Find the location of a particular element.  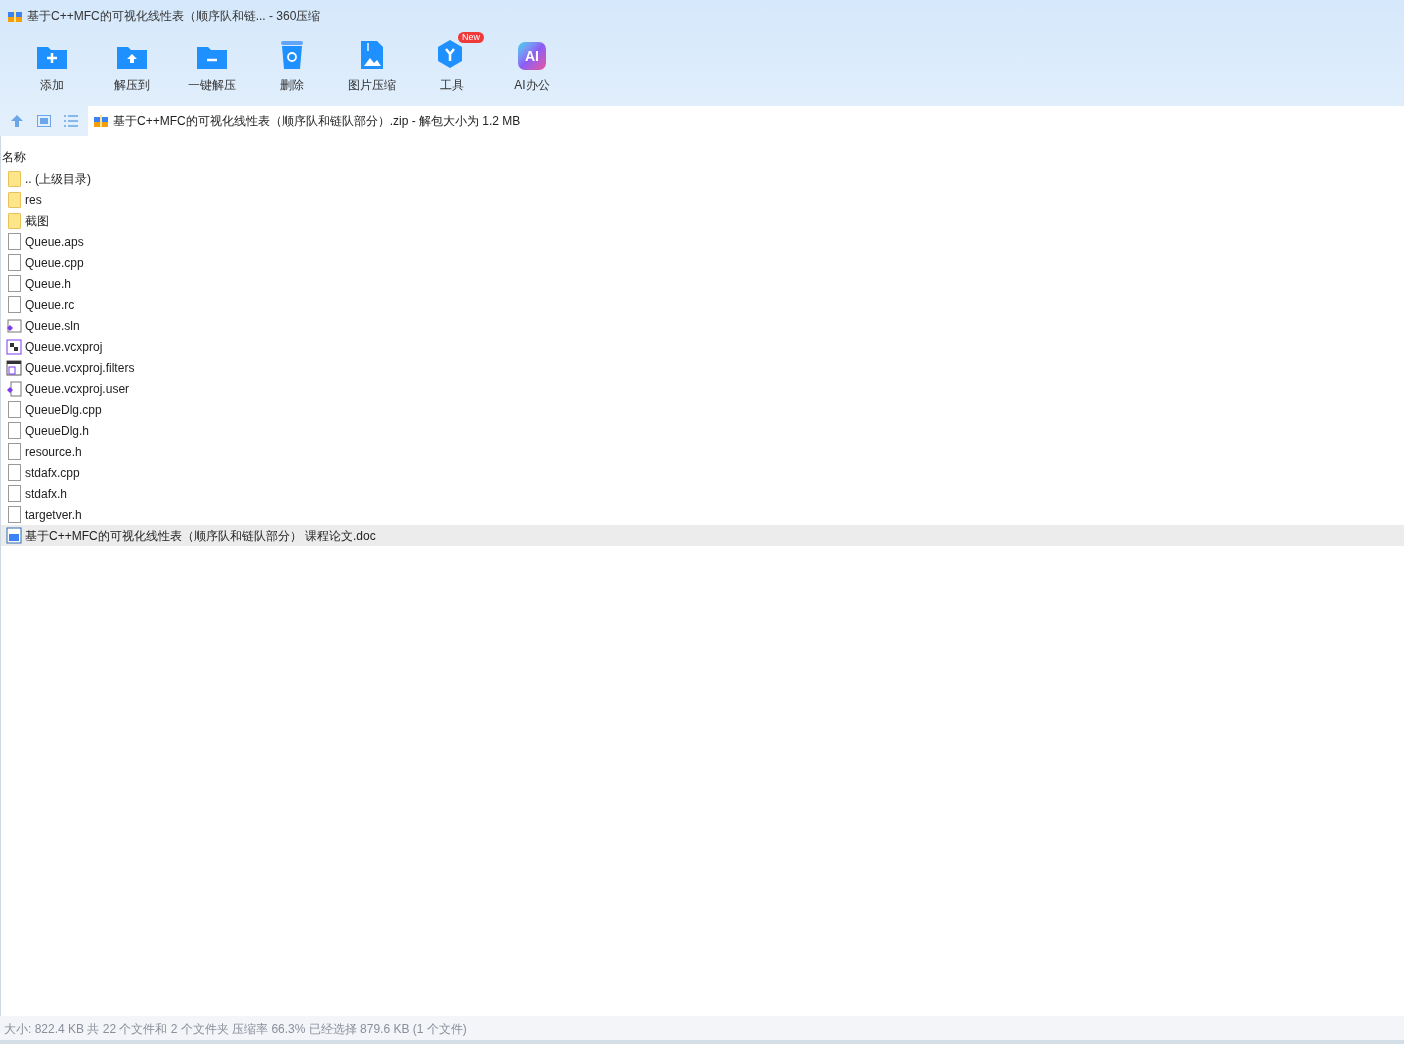

file-row: QueueDlg.cpp is located at coordinates (702, 409).